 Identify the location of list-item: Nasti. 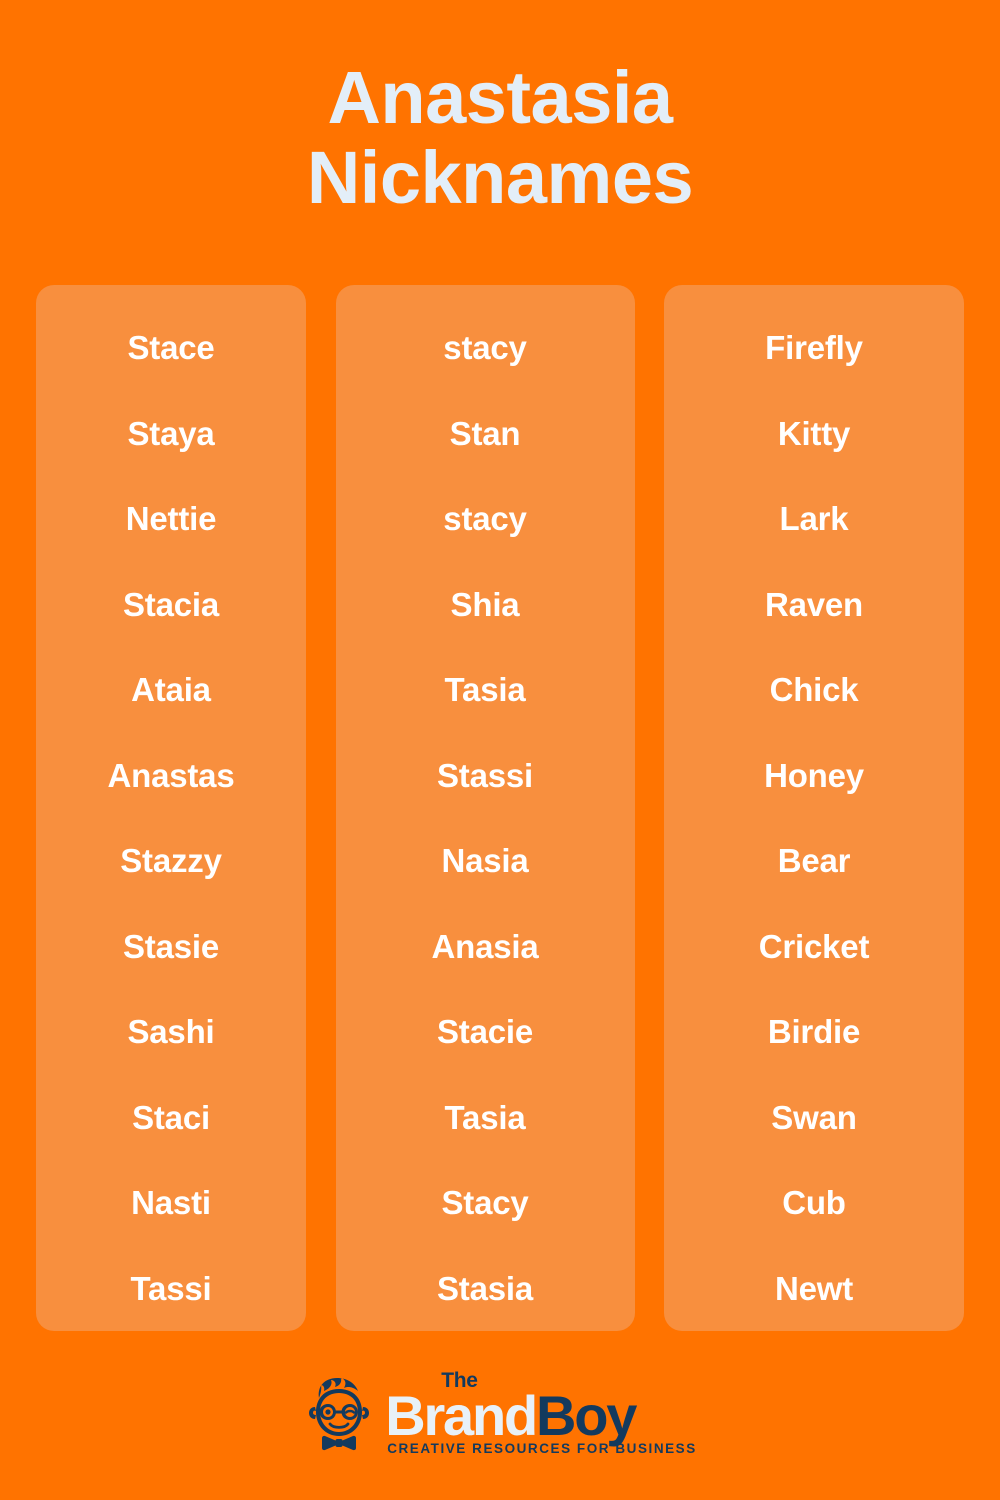
(171, 1203).